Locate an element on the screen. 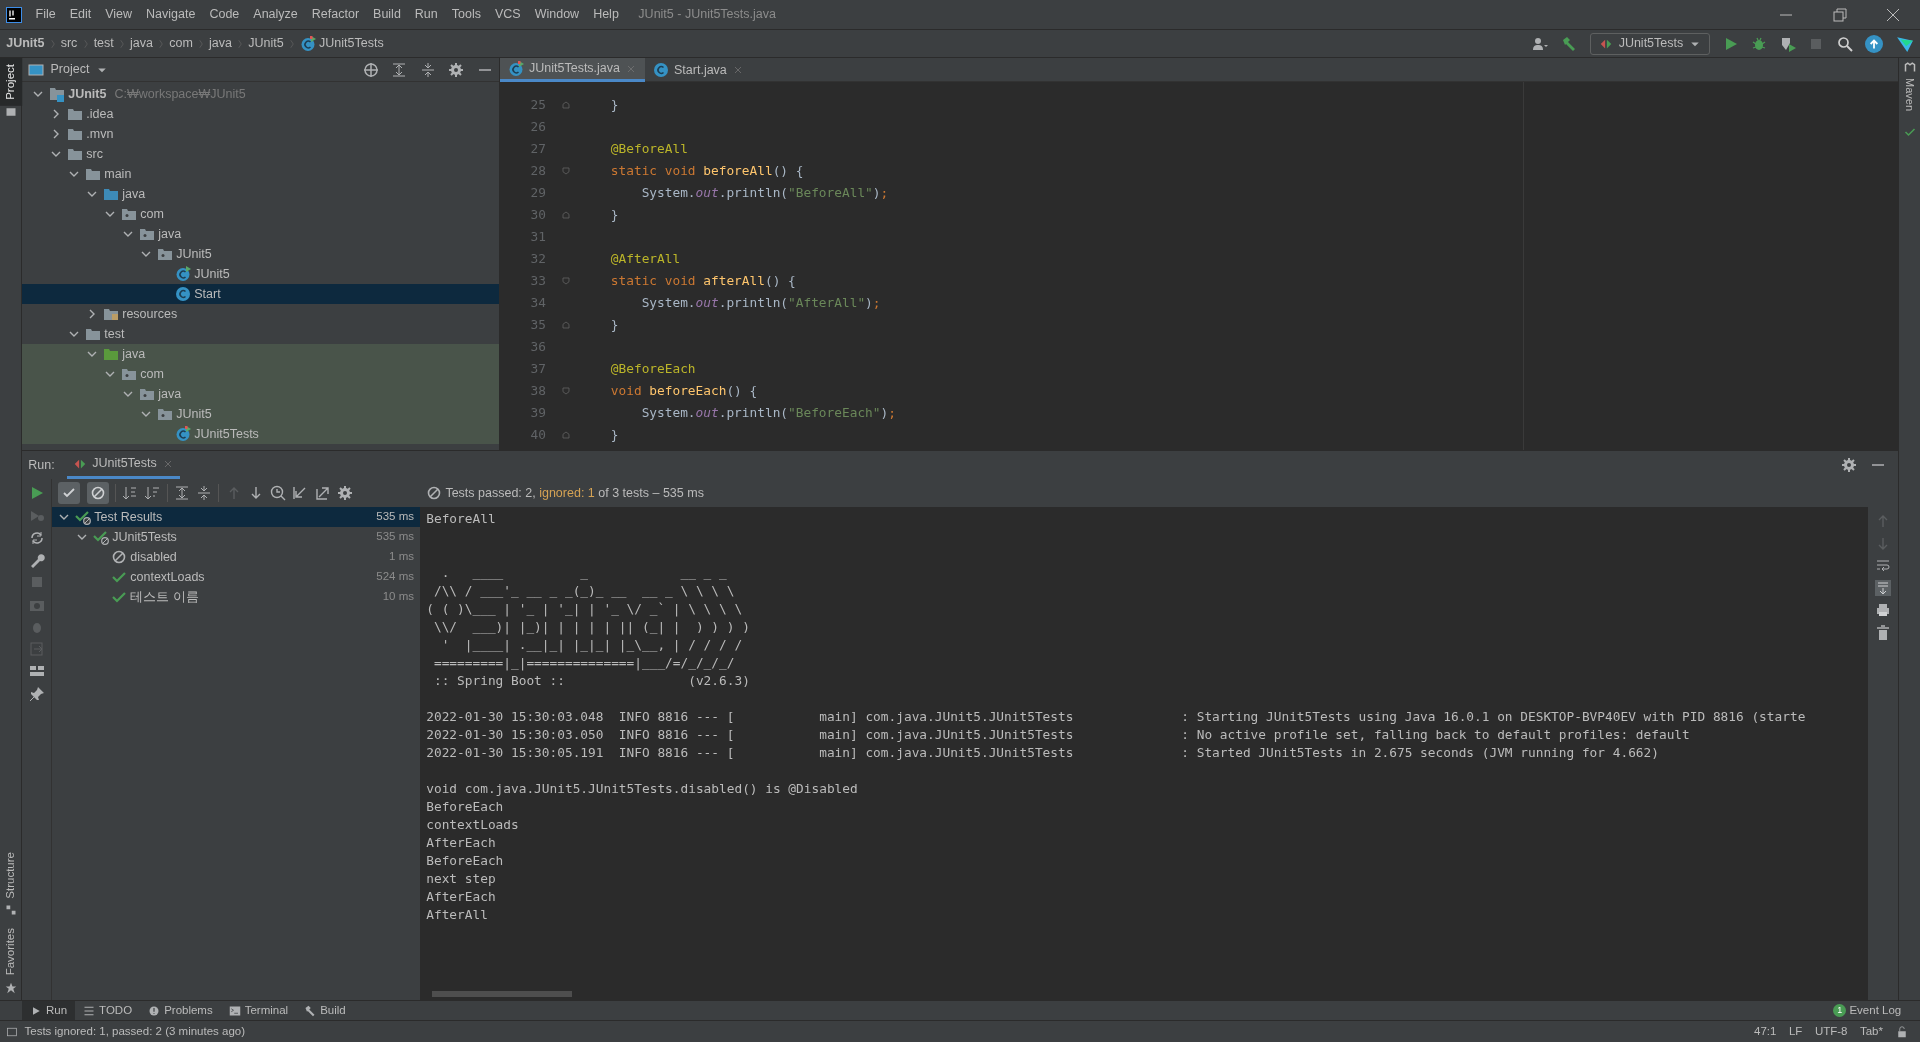 This screenshot has height=1042, width=1920. event-log-button: Event Log is located at coordinates (1875, 1010).